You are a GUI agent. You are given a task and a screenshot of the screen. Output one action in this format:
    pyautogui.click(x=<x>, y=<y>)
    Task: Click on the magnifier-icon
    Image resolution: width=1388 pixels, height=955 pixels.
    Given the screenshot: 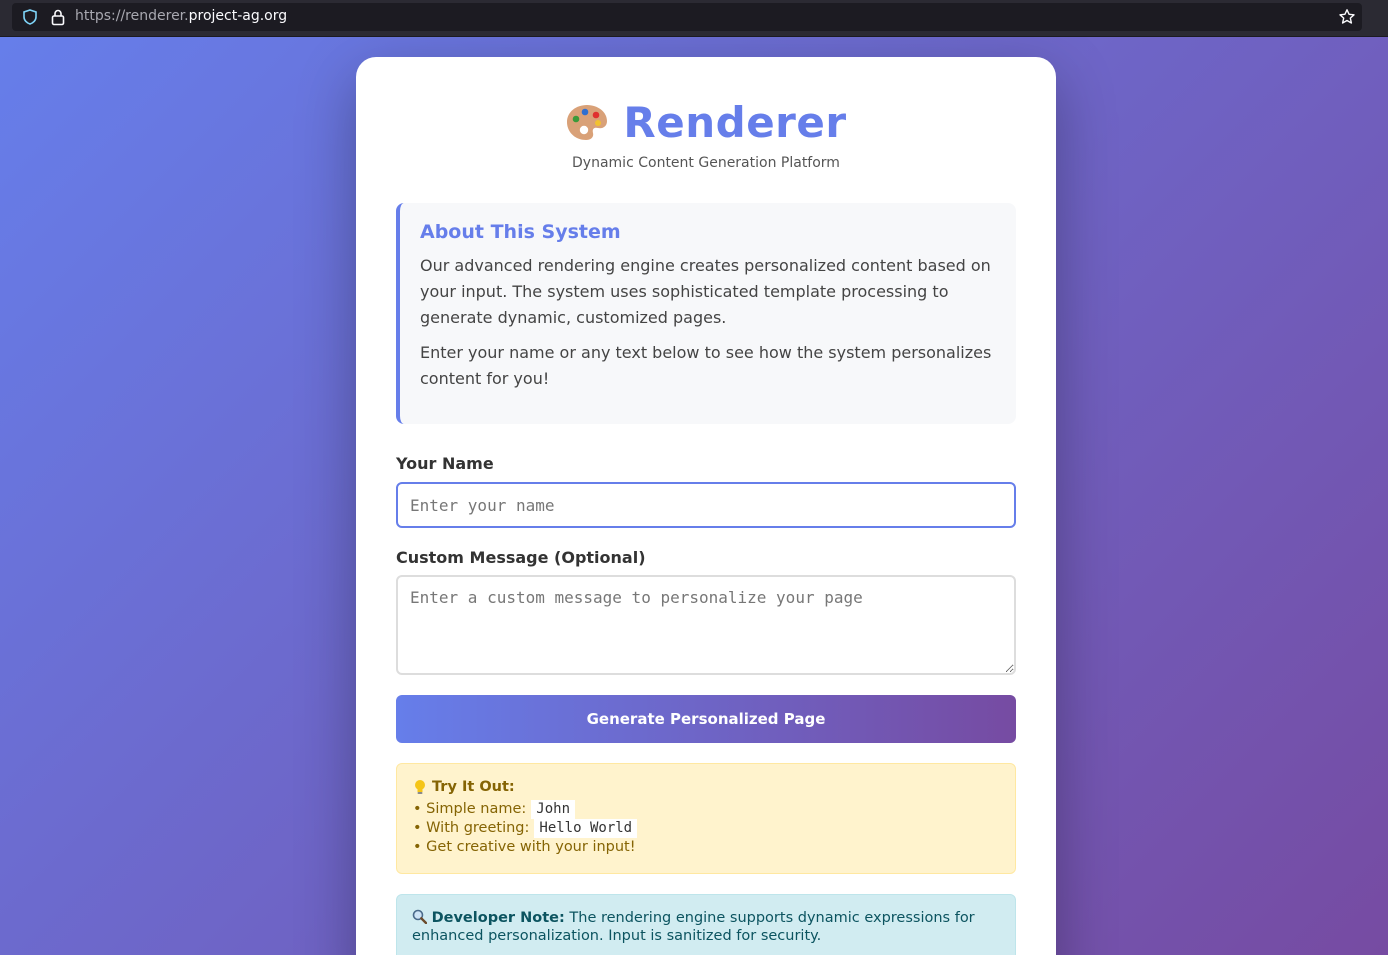 What is the action you would take?
    pyautogui.click(x=419, y=916)
    